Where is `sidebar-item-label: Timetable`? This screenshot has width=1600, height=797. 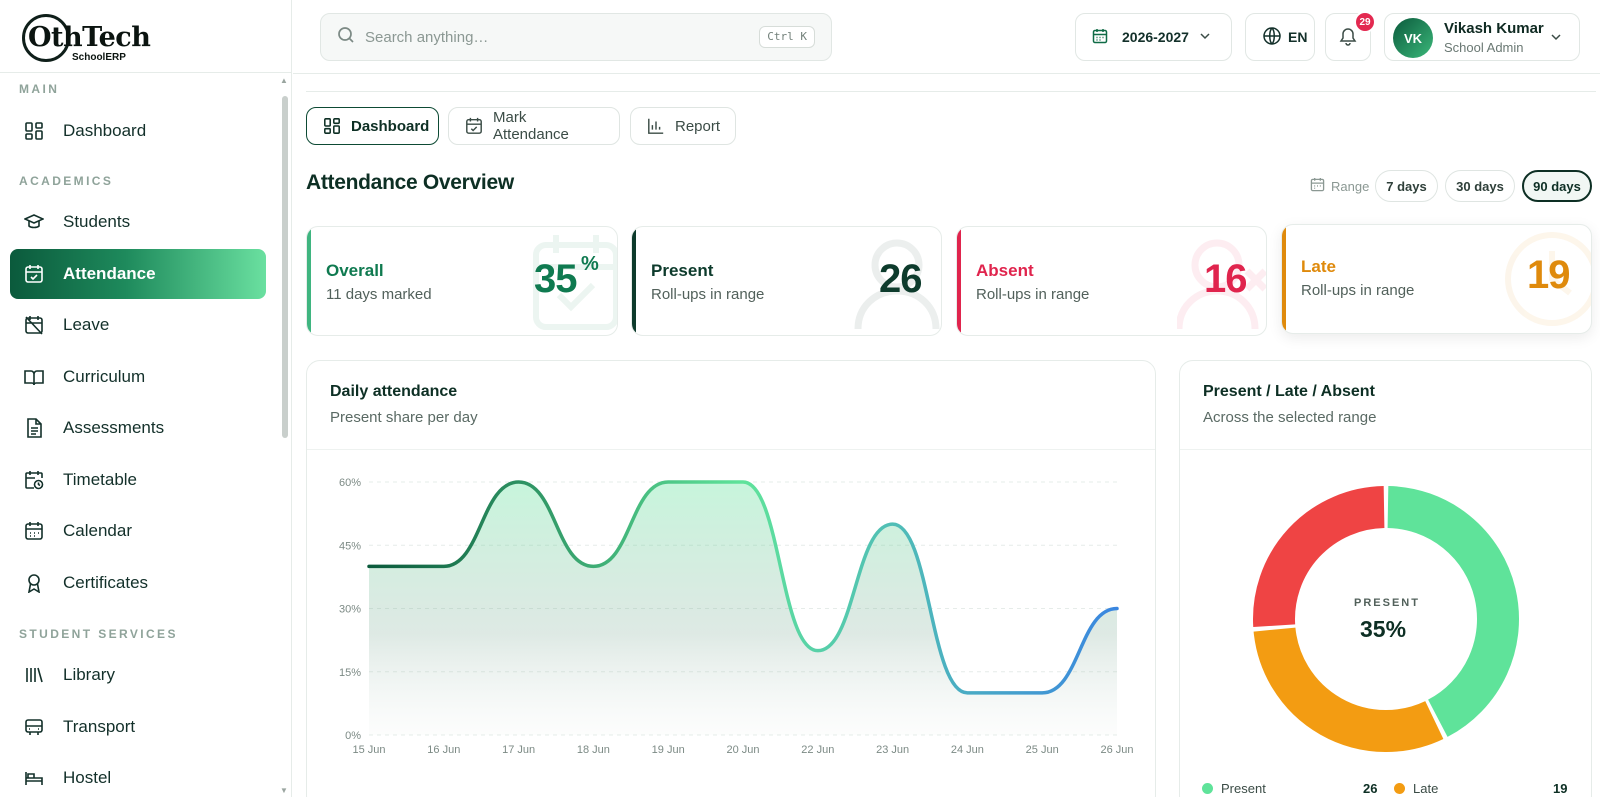
sidebar-item-label: Timetable is located at coordinates (100, 479).